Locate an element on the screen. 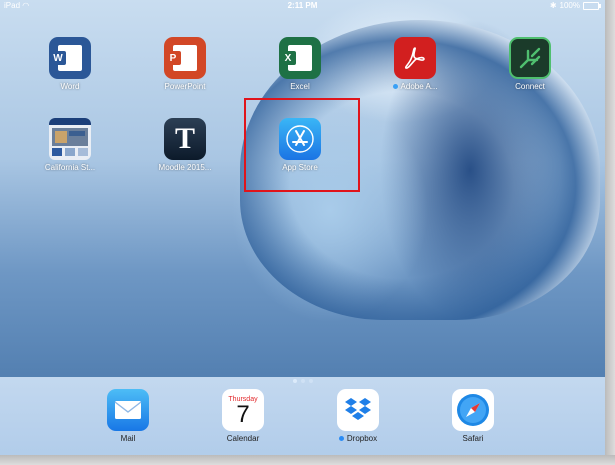 This screenshot has width=615, height=465. app-connect: Connect is located at coordinates (530, 64).